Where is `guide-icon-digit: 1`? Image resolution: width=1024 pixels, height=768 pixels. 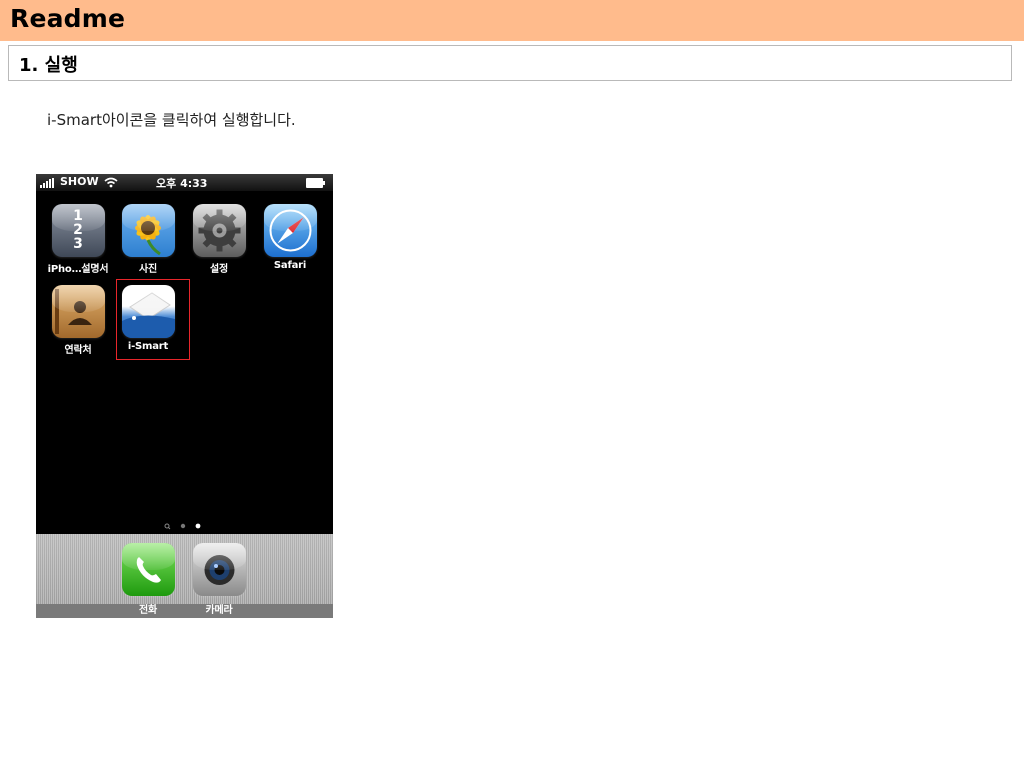 guide-icon-digit: 1 is located at coordinates (78, 216).